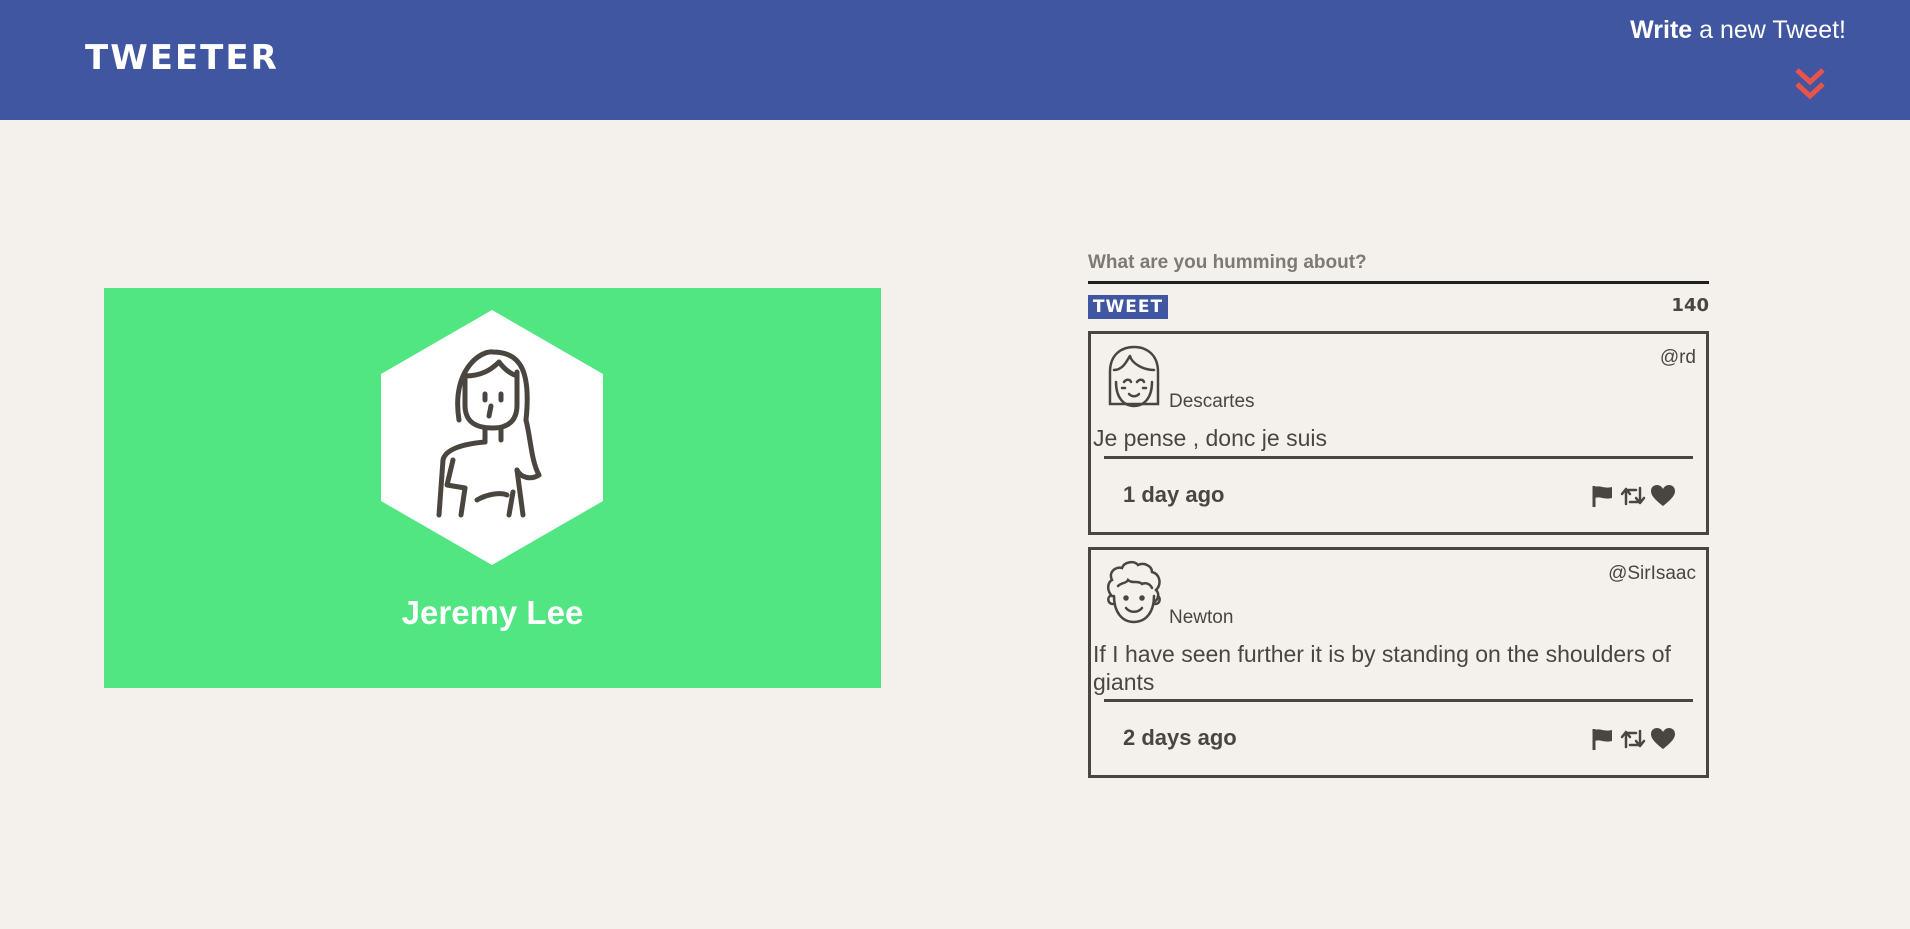  What do you see at coordinates (1201, 617) in the screenshot?
I see `tweet-author-name: Newton` at bounding box center [1201, 617].